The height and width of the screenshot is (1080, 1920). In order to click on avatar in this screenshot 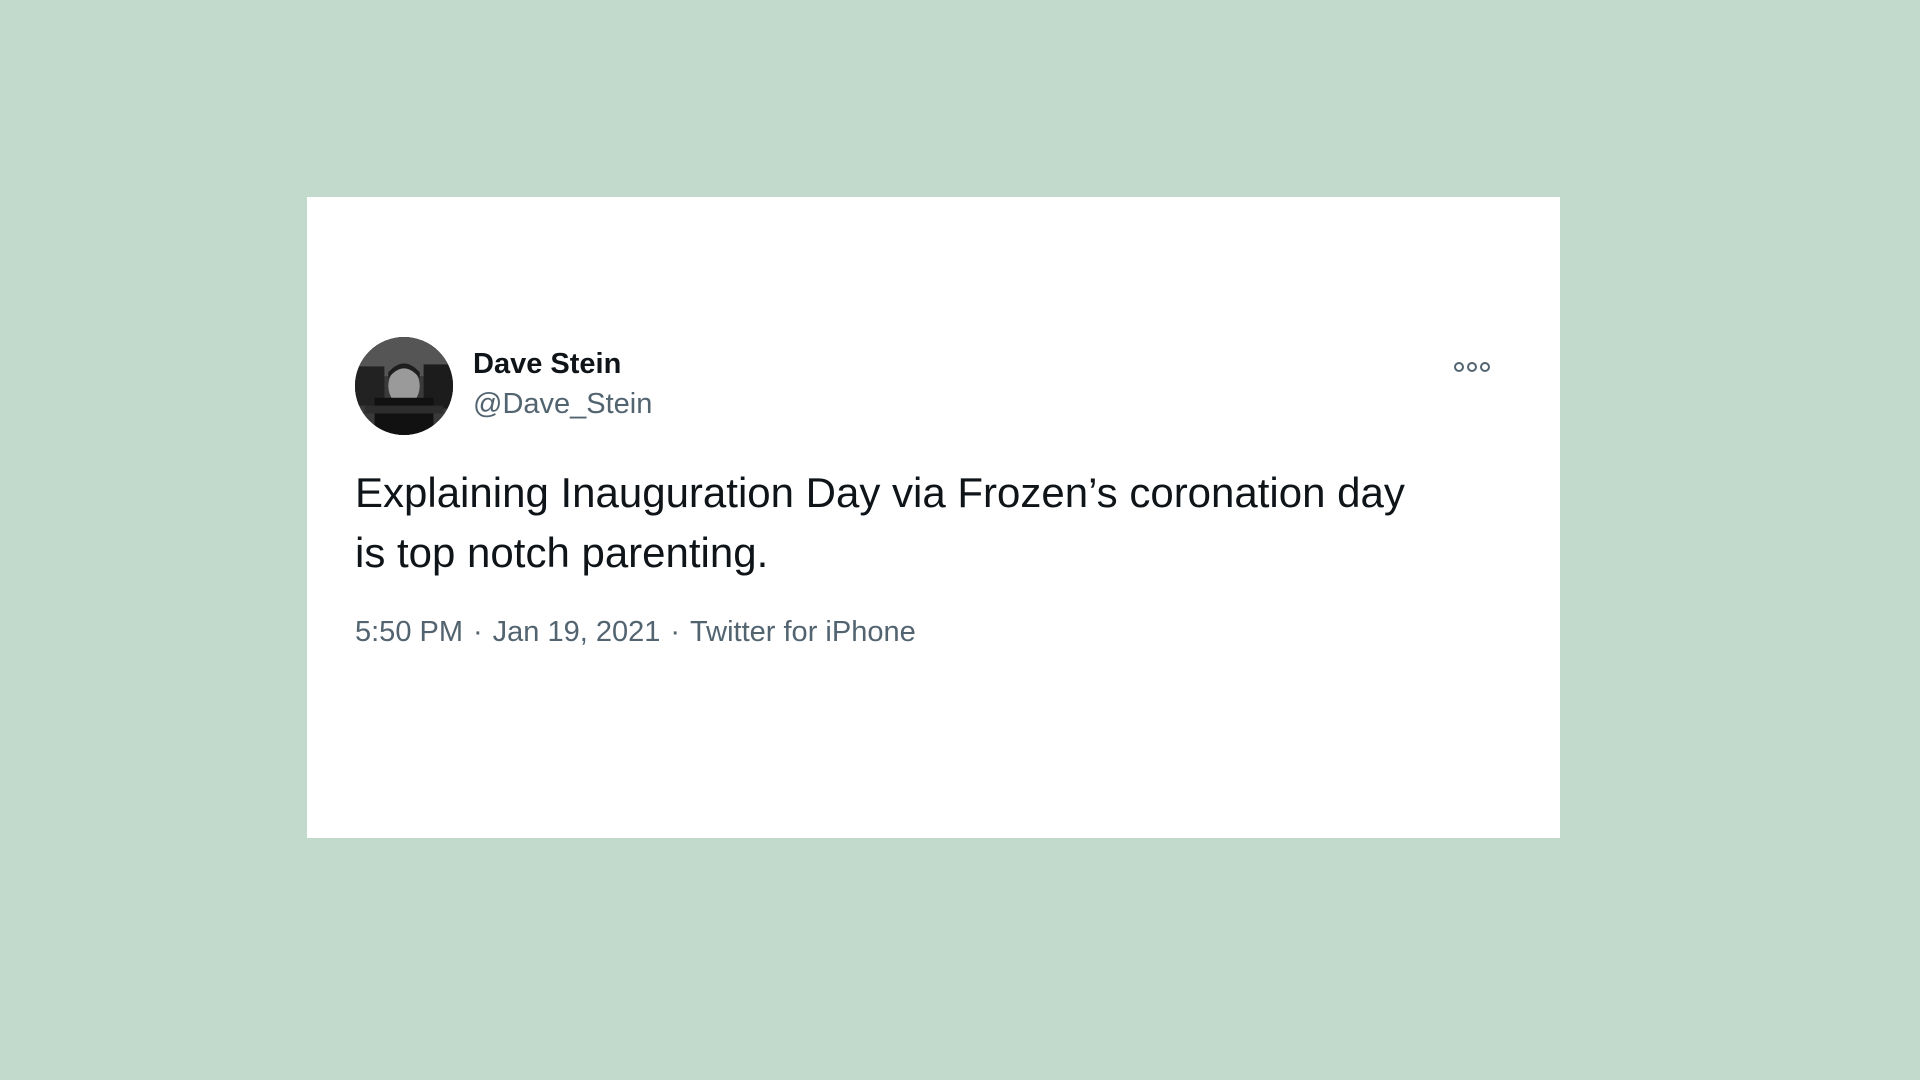, I will do `click(404, 386)`.